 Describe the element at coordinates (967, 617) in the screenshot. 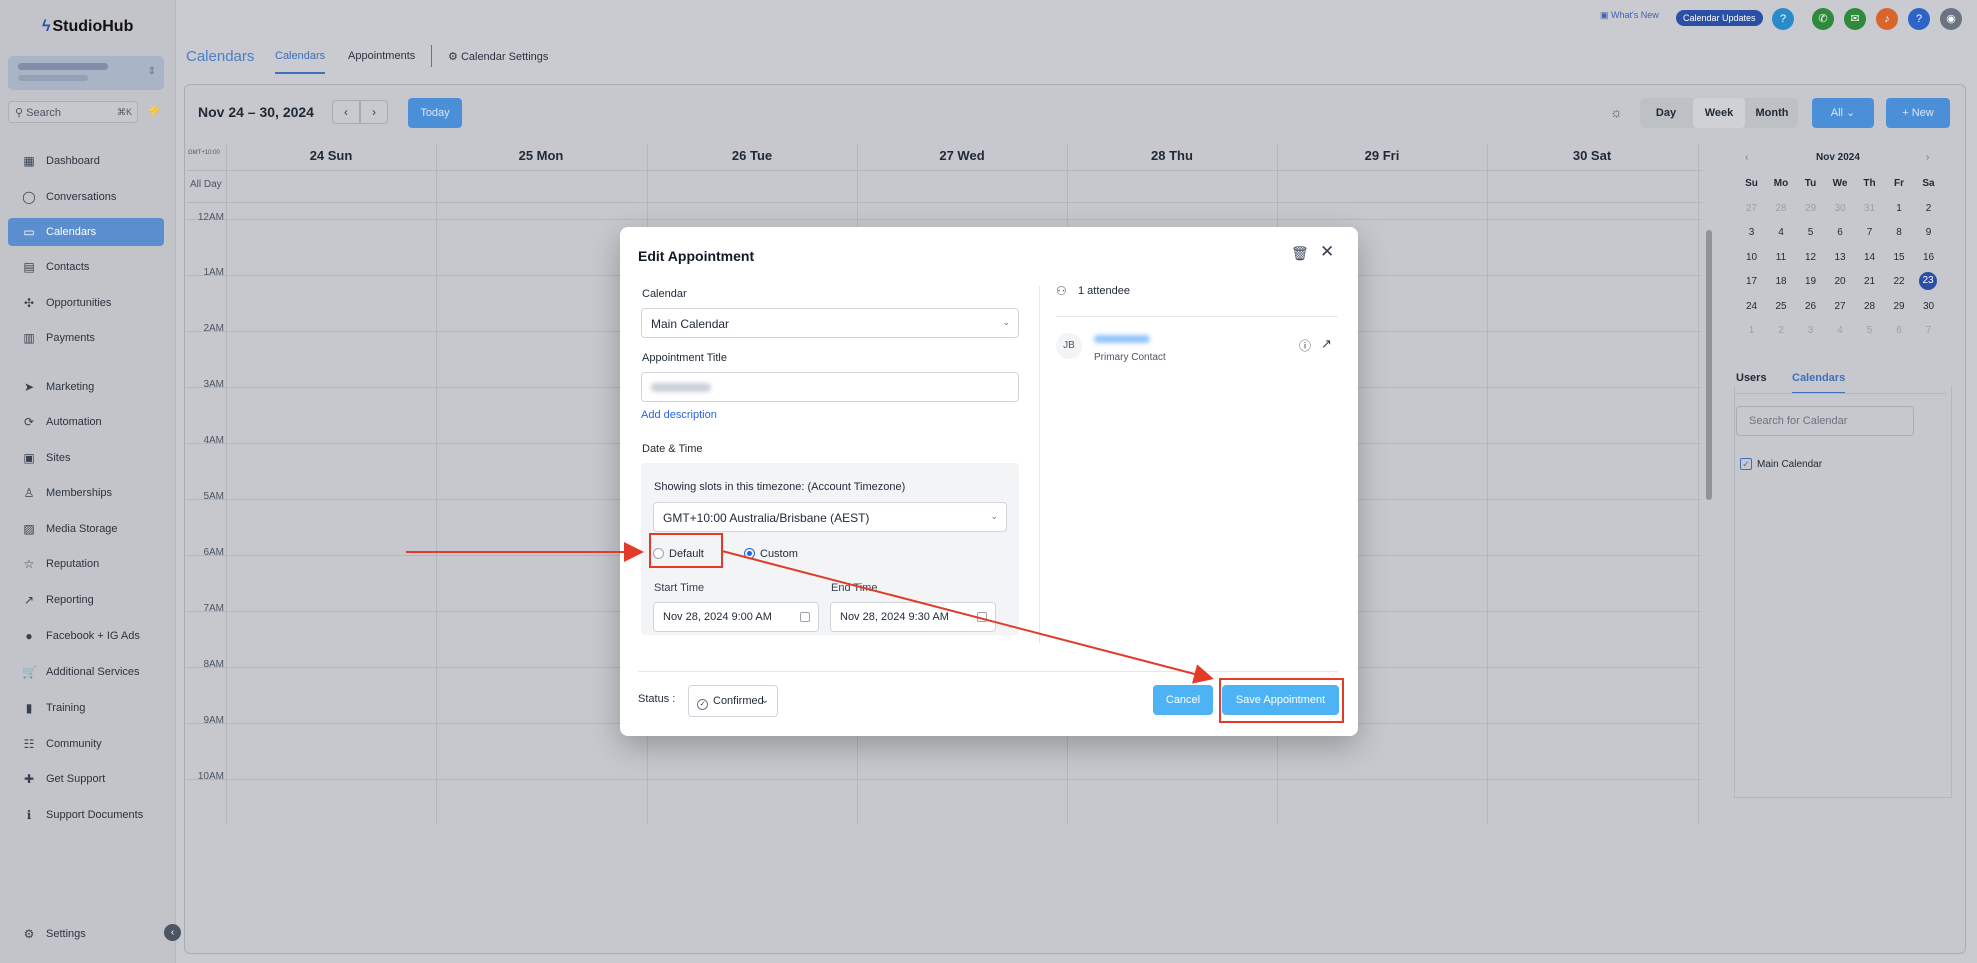

I see `arrow-to-save` at that location.